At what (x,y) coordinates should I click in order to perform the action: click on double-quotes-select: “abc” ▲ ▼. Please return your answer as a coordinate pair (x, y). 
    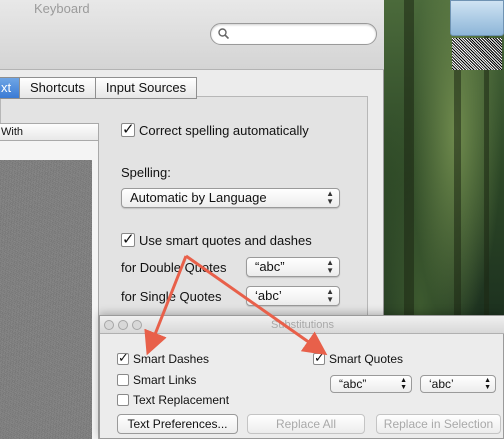
    Looking at the image, I should click on (293, 267).